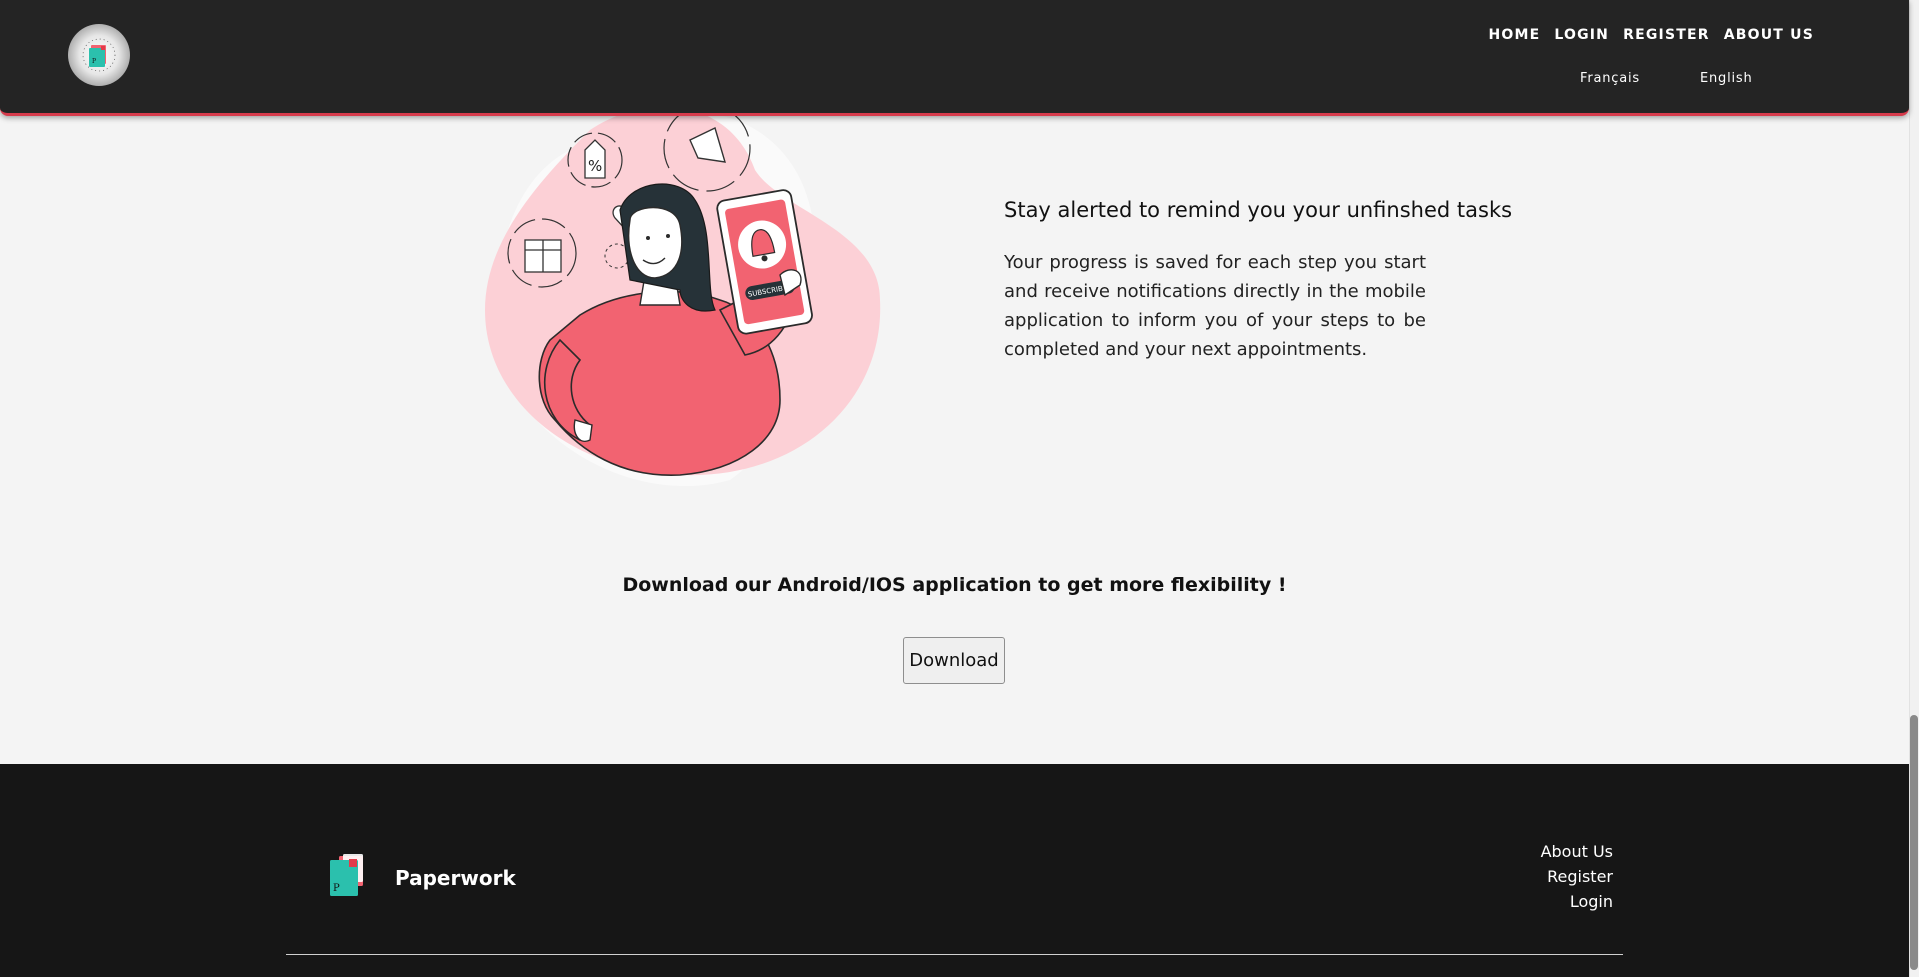 This screenshot has height=977, width=1919. What do you see at coordinates (1666, 78) in the screenshot?
I see `language-switcher: Français English` at bounding box center [1666, 78].